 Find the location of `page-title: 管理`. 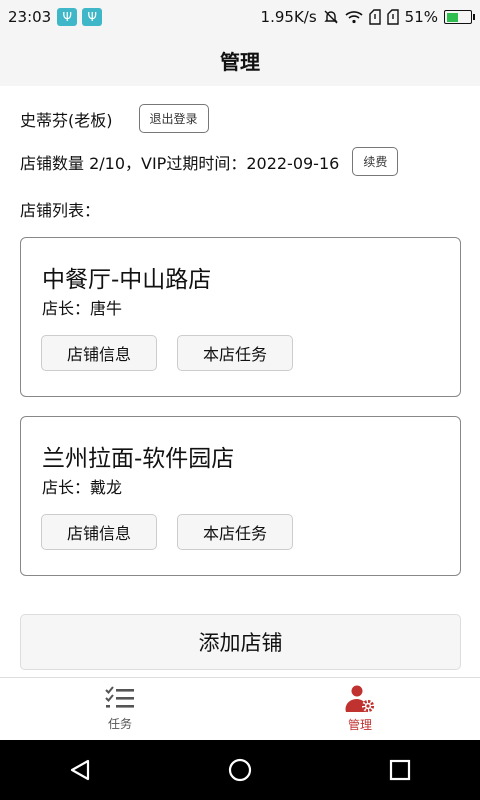

page-title: 管理 is located at coordinates (240, 61).